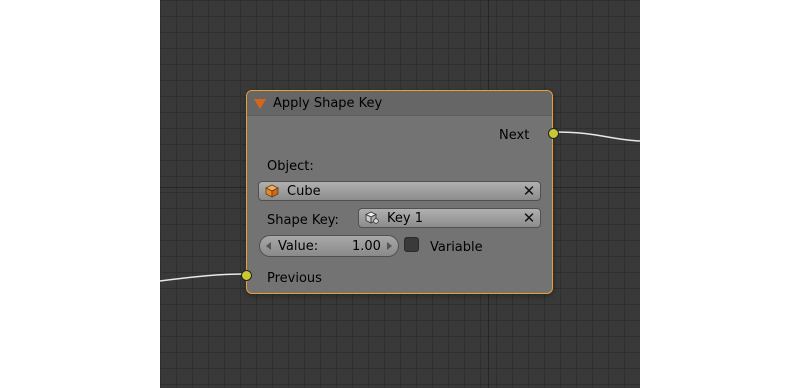 The height and width of the screenshot is (388, 800). I want to click on object-value: Cube, so click(304, 191).